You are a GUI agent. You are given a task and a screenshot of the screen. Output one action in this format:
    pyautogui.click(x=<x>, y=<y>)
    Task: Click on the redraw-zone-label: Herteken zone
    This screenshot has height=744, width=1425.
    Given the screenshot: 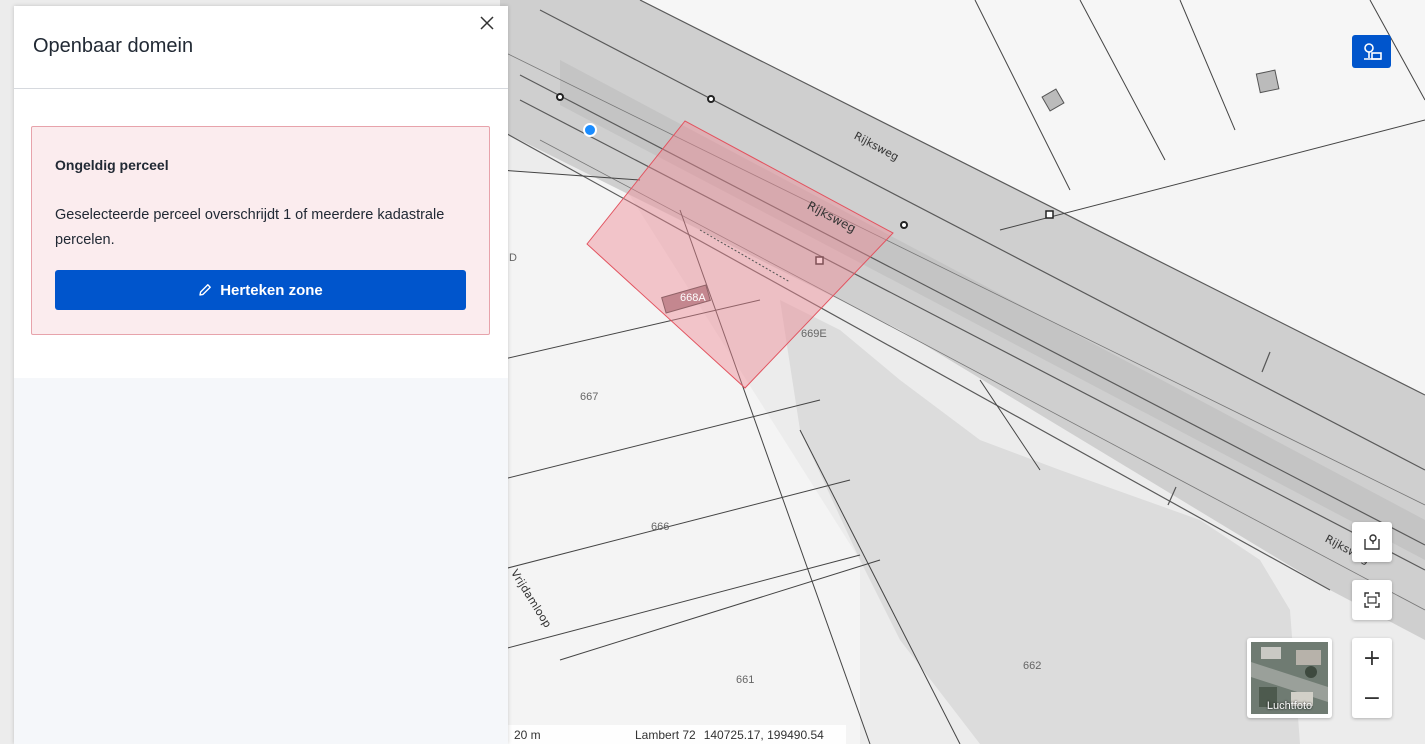 What is the action you would take?
    pyautogui.click(x=271, y=290)
    